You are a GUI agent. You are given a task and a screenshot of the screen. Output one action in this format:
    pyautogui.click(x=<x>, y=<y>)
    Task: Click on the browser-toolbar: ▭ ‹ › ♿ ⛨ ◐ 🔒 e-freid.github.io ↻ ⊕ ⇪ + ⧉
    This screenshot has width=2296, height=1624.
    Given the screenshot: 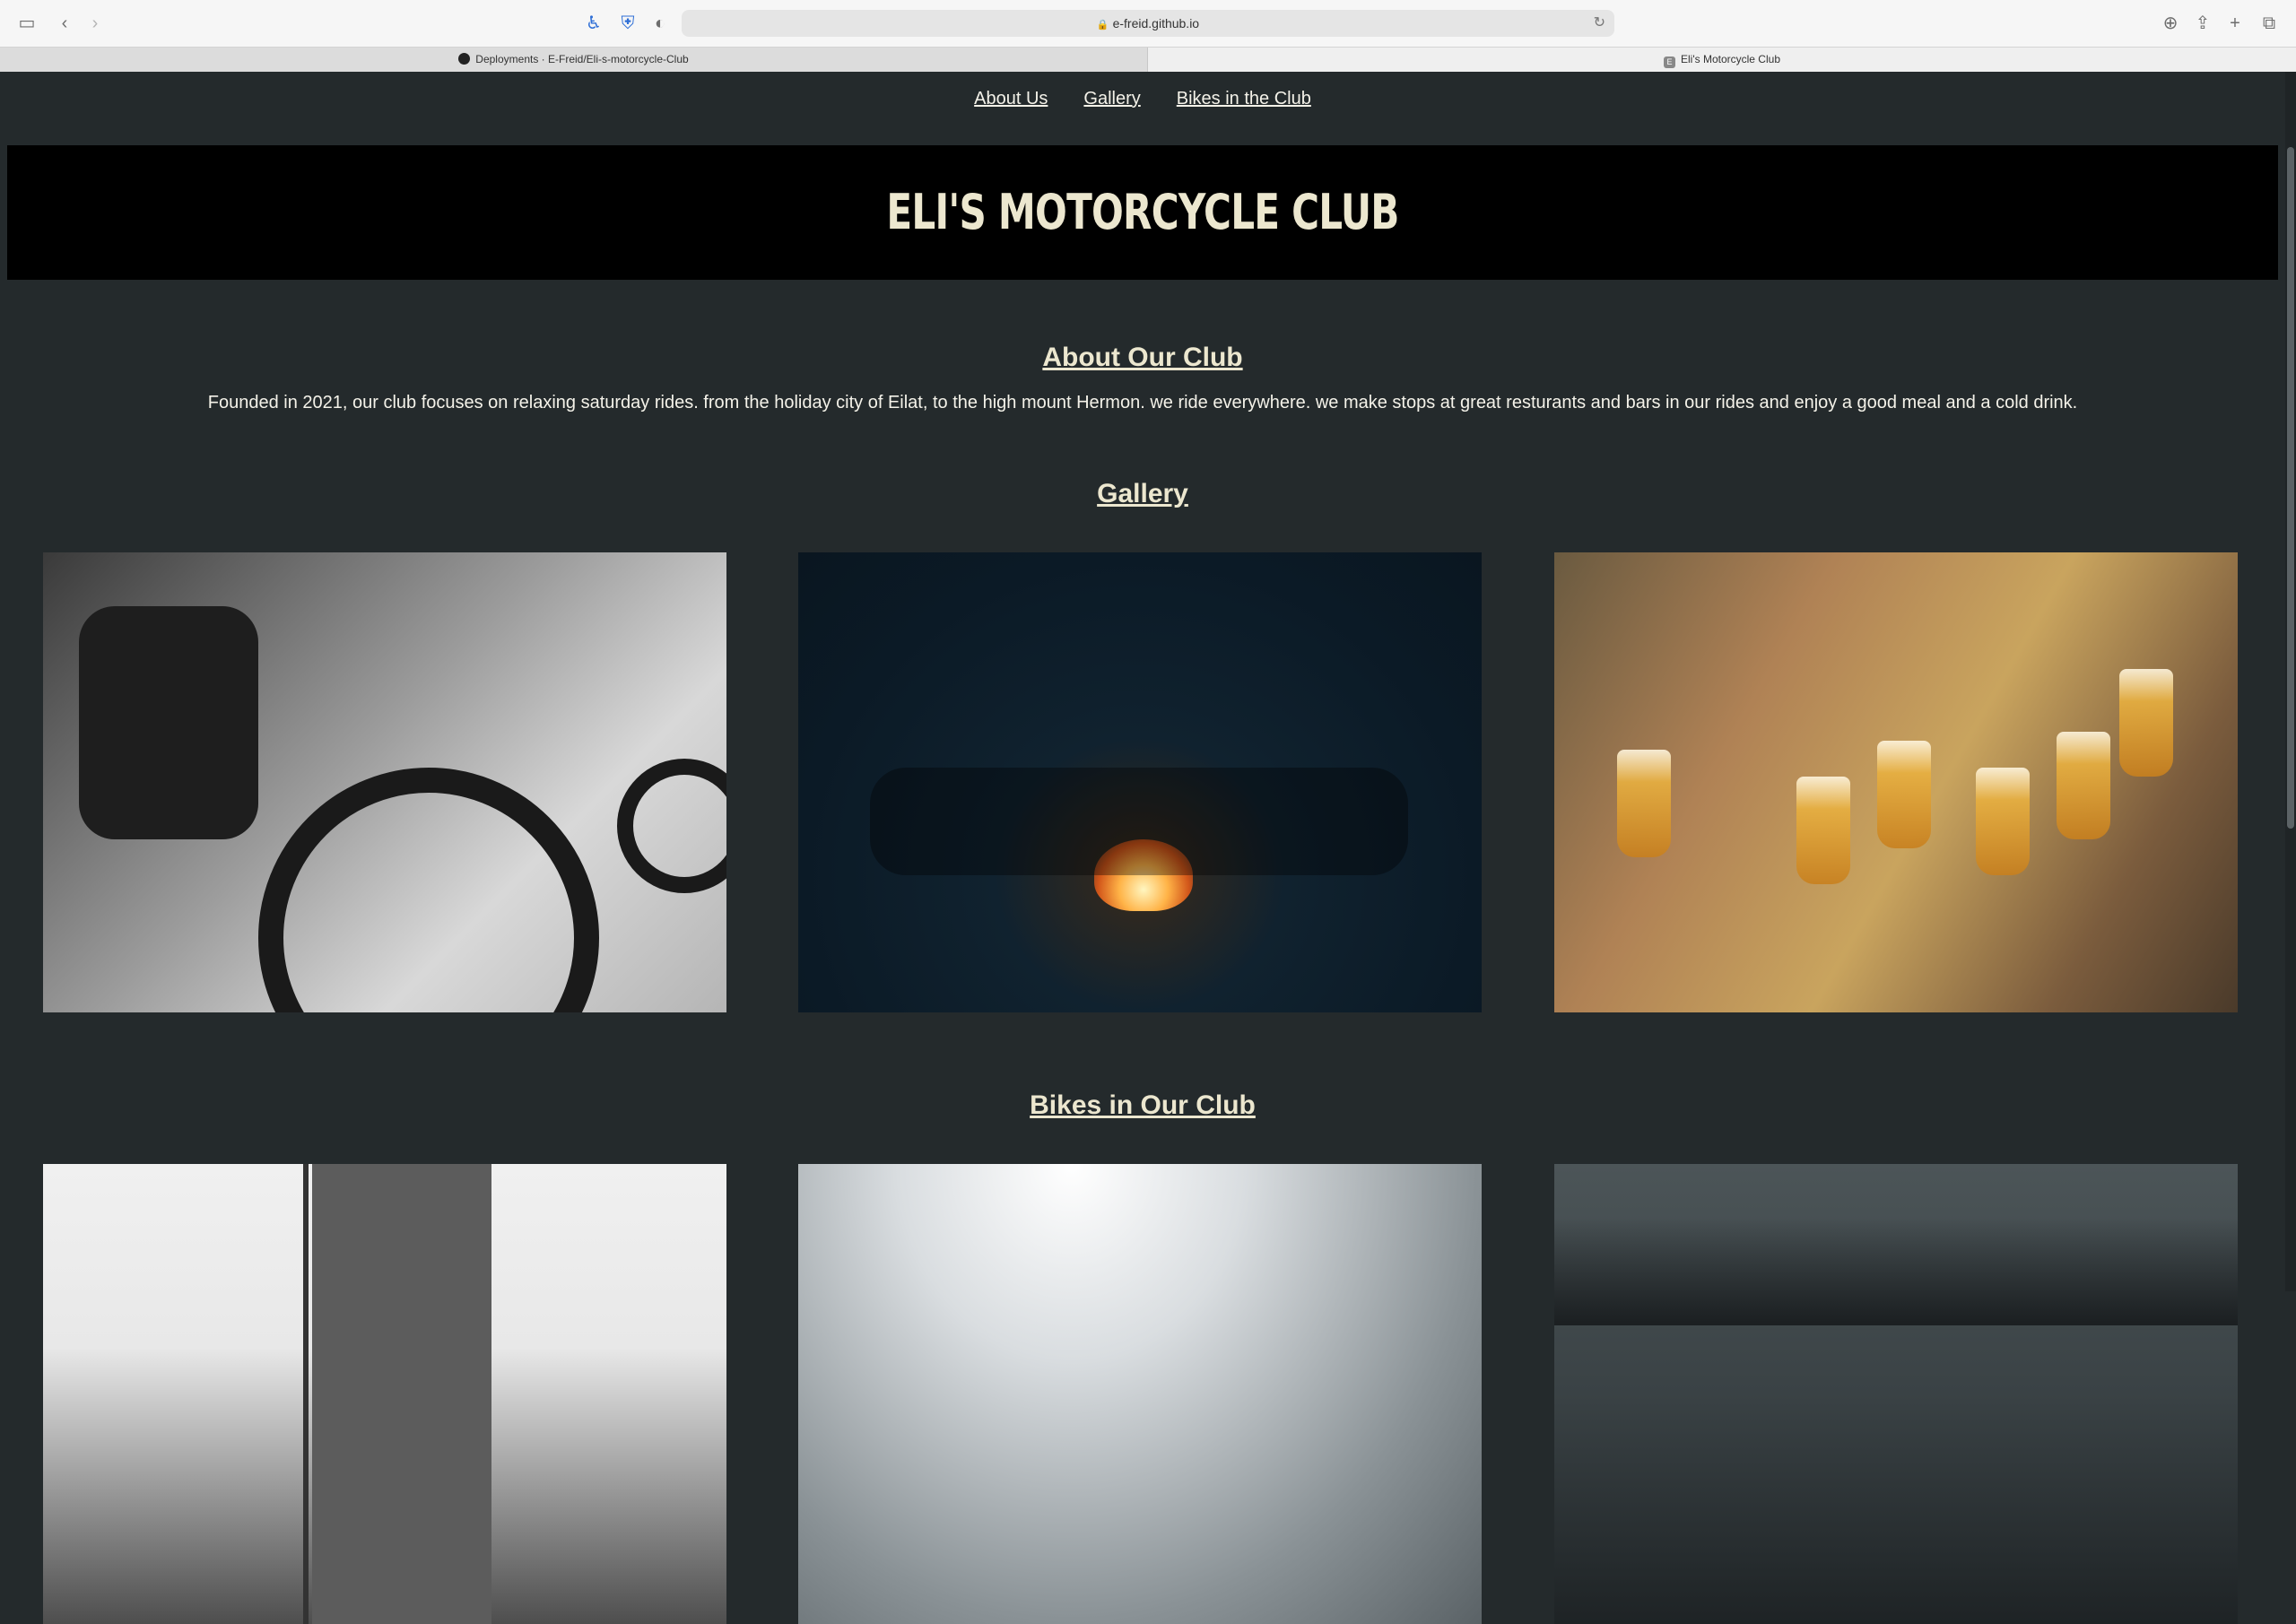 What is the action you would take?
    pyautogui.click(x=1148, y=23)
    